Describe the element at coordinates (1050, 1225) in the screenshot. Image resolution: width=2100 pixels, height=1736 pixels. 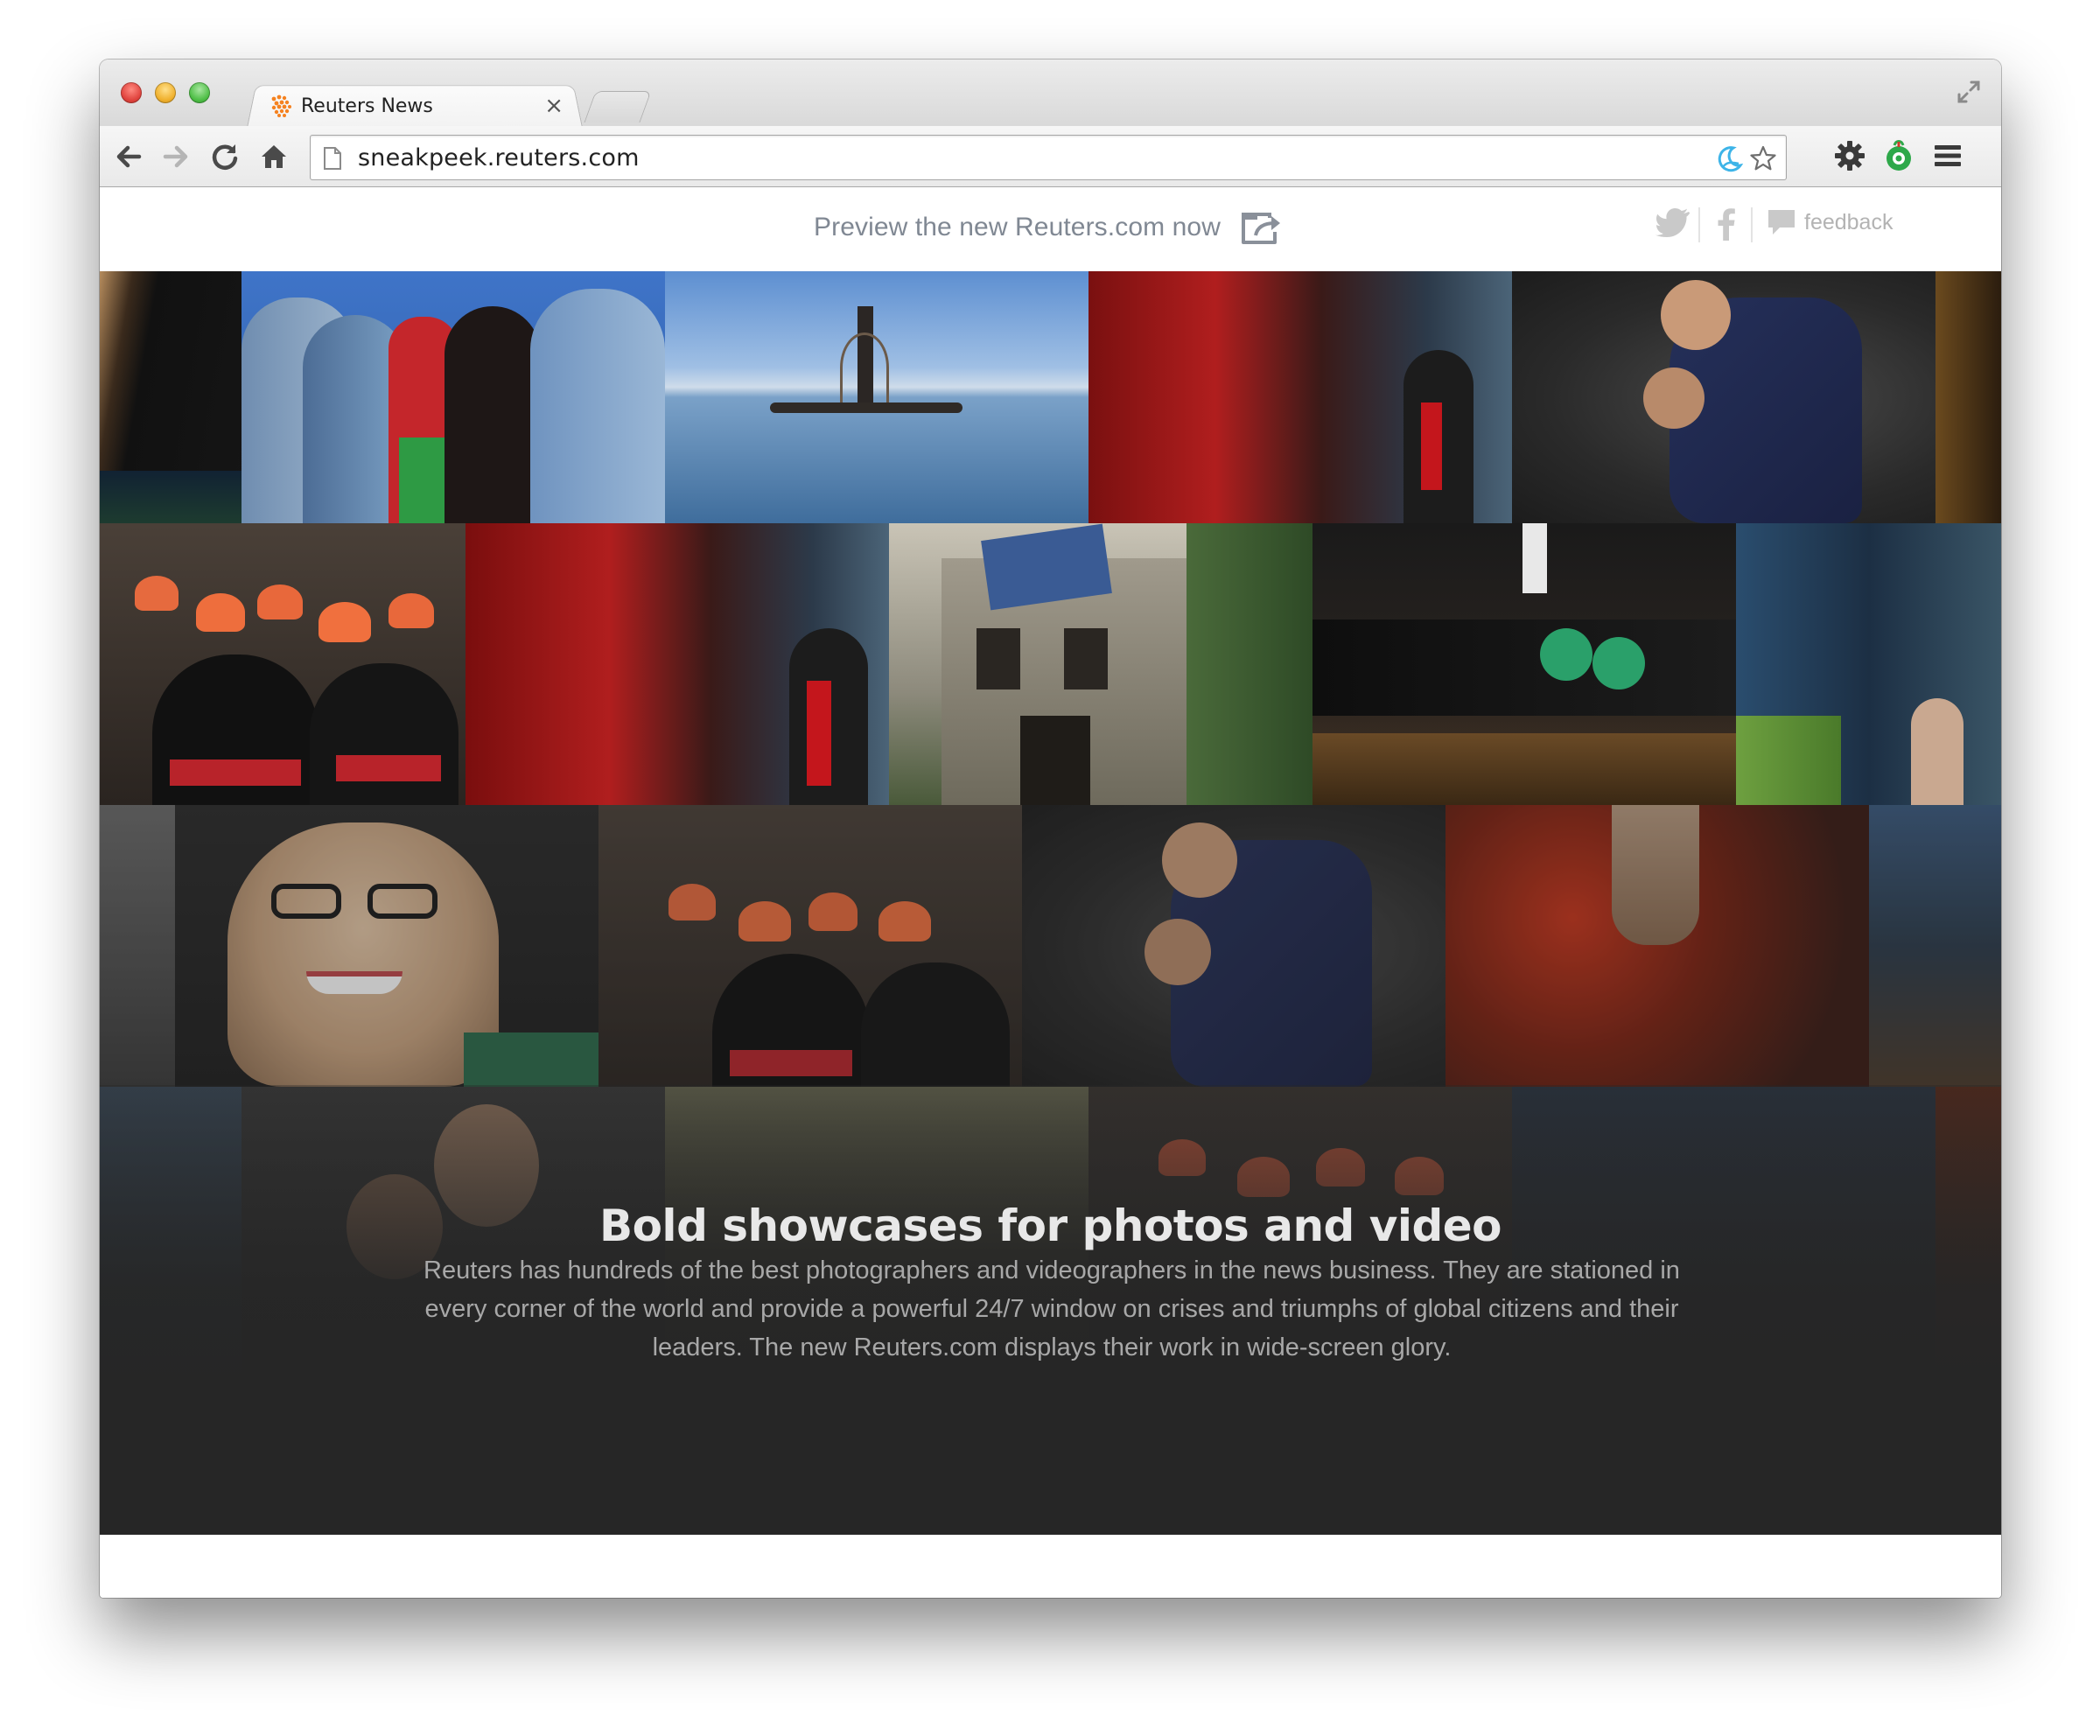
I see `showcase-headline: Bold showcases for photos and video` at that location.